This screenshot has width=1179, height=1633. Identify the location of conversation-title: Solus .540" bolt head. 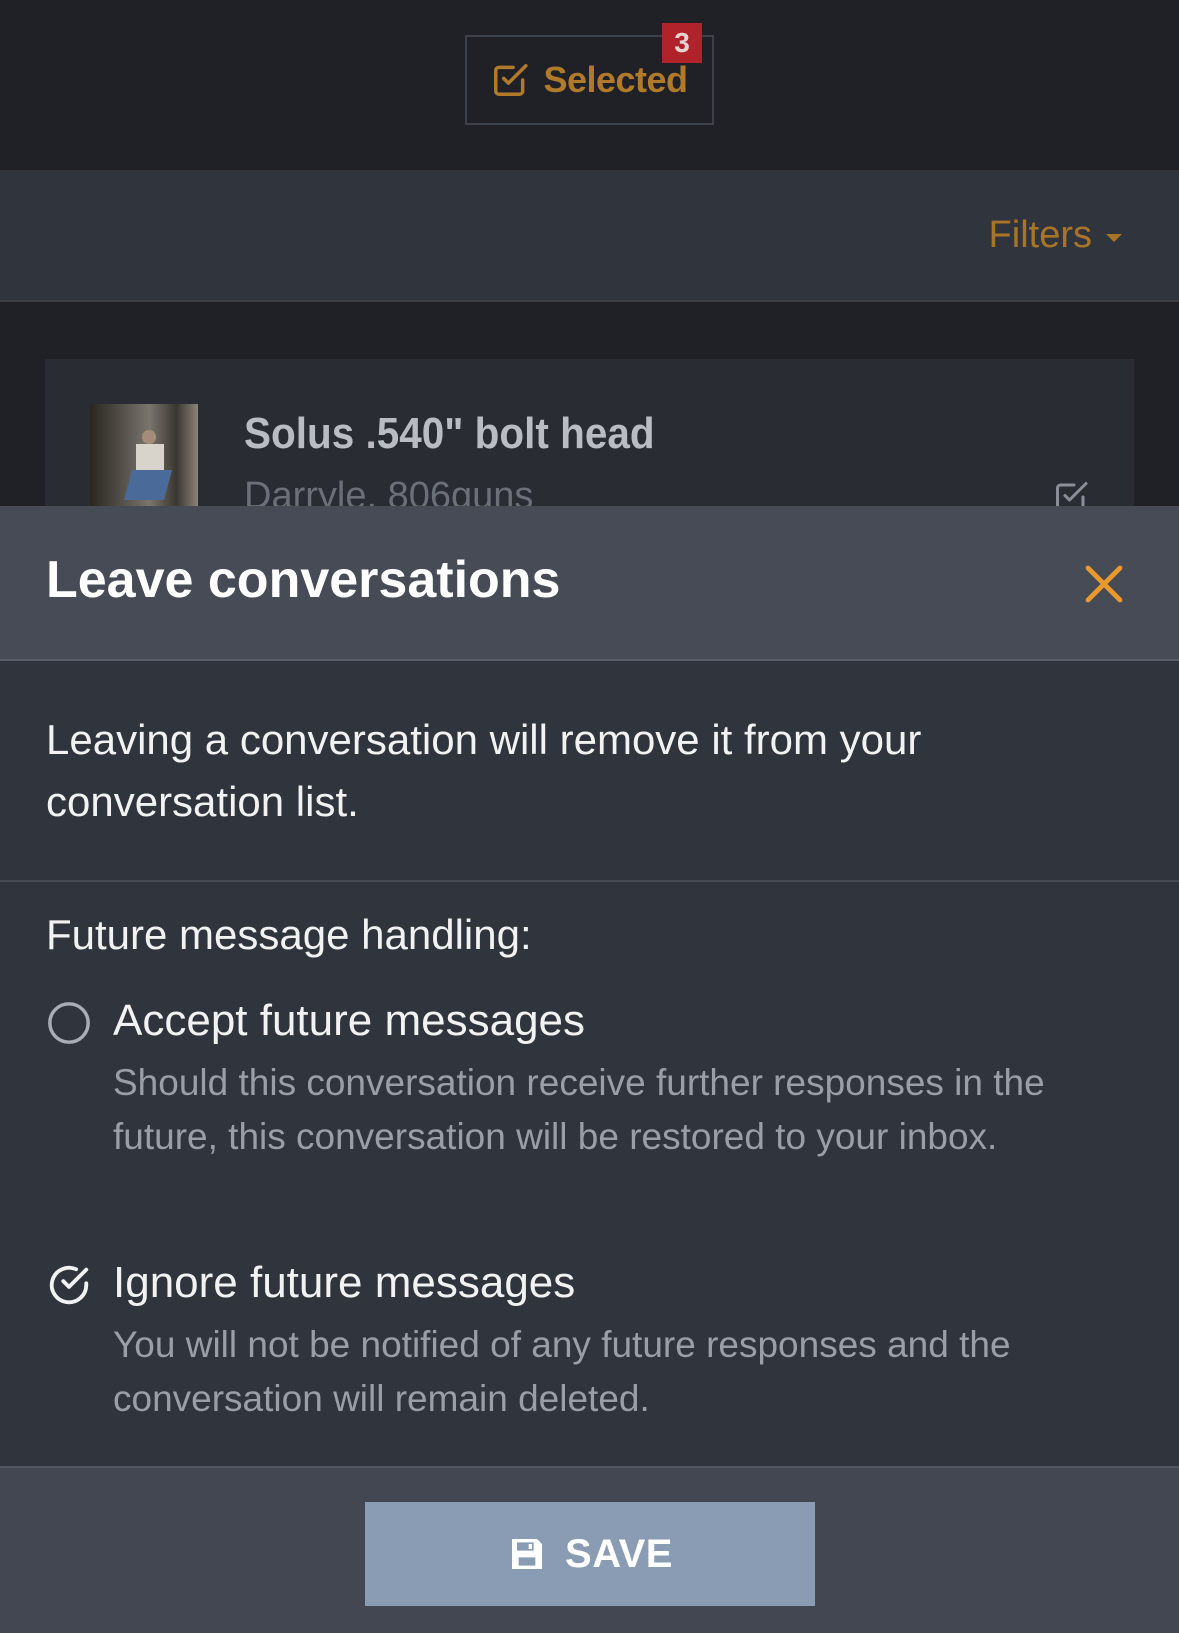
(449, 433).